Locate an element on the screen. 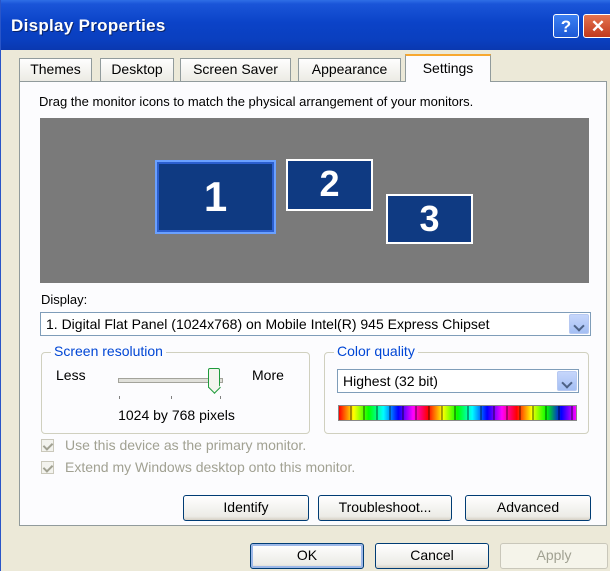 The height and width of the screenshot is (571, 610). monitor-2-icon: 2 is located at coordinates (329, 185).